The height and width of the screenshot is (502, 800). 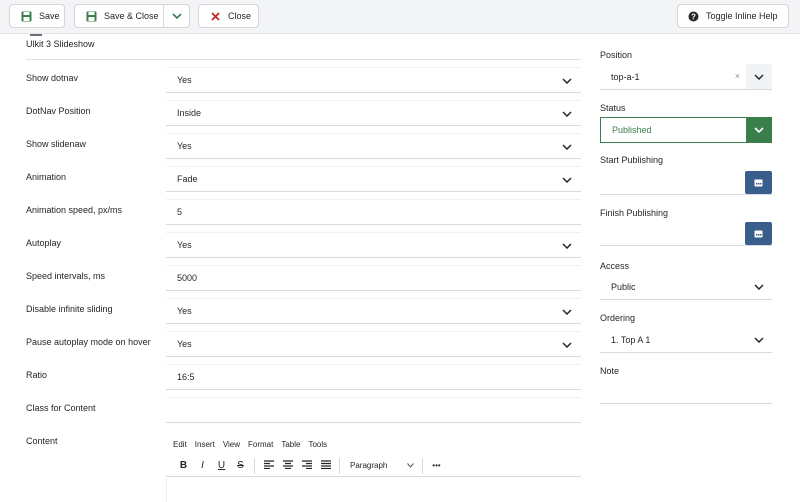 What do you see at coordinates (686, 130) in the screenshot?
I see `select-status: Published` at bounding box center [686, 130].